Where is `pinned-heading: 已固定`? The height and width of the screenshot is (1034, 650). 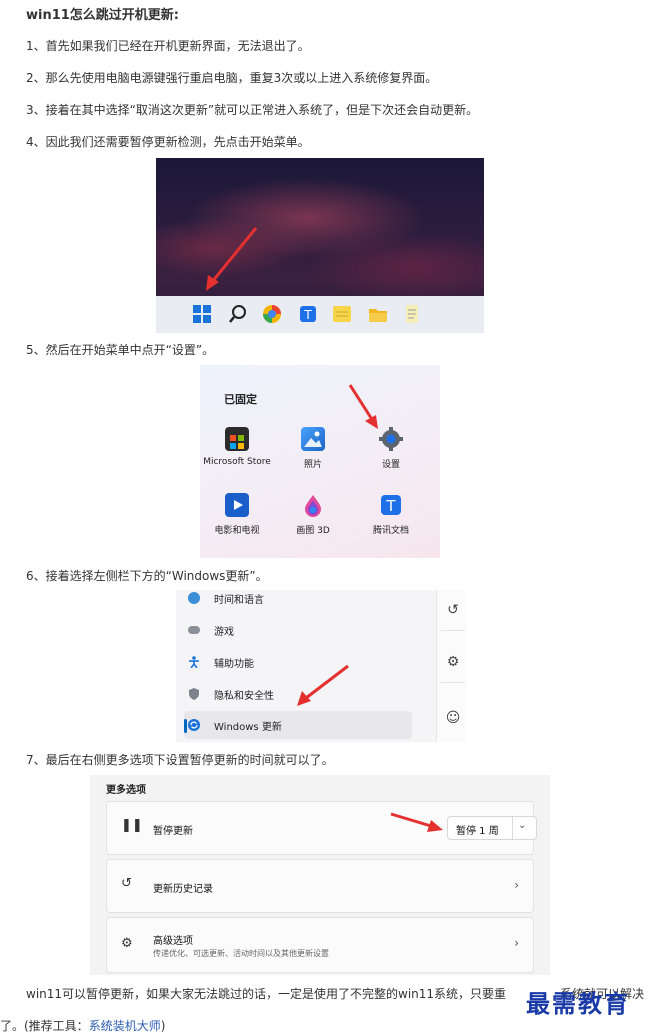
pinned-heading: 已固定 is located at coordinates (240, 399).